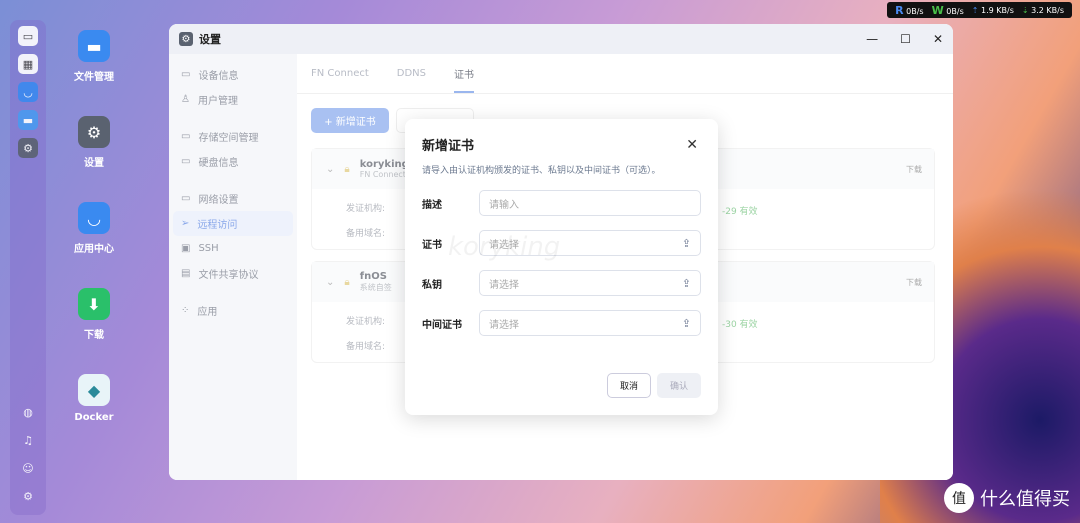  What do you see at coordinates (899, 10) in the screenshot?
I see `read-label: R` at bounding box center [899, 10].